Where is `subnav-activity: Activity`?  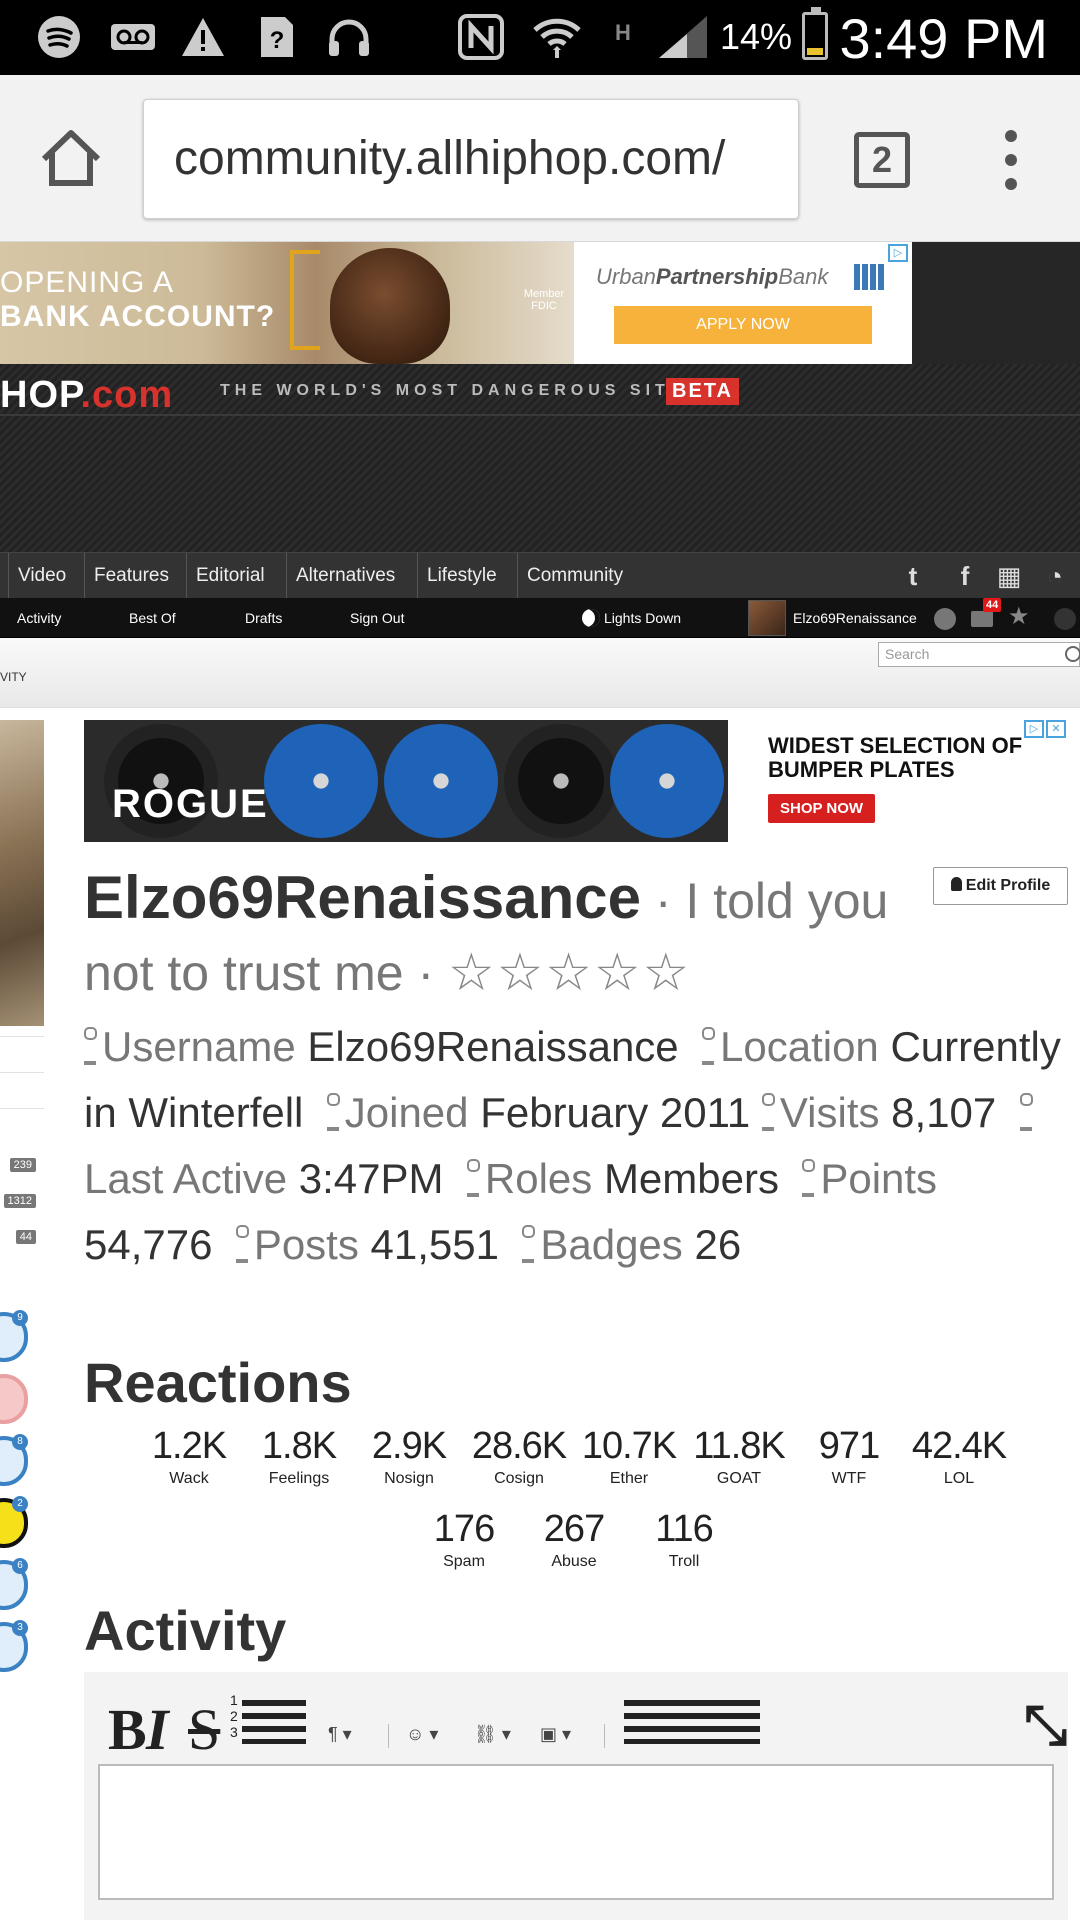
subnav-activity: Activity is located at coordinates (39, 618).